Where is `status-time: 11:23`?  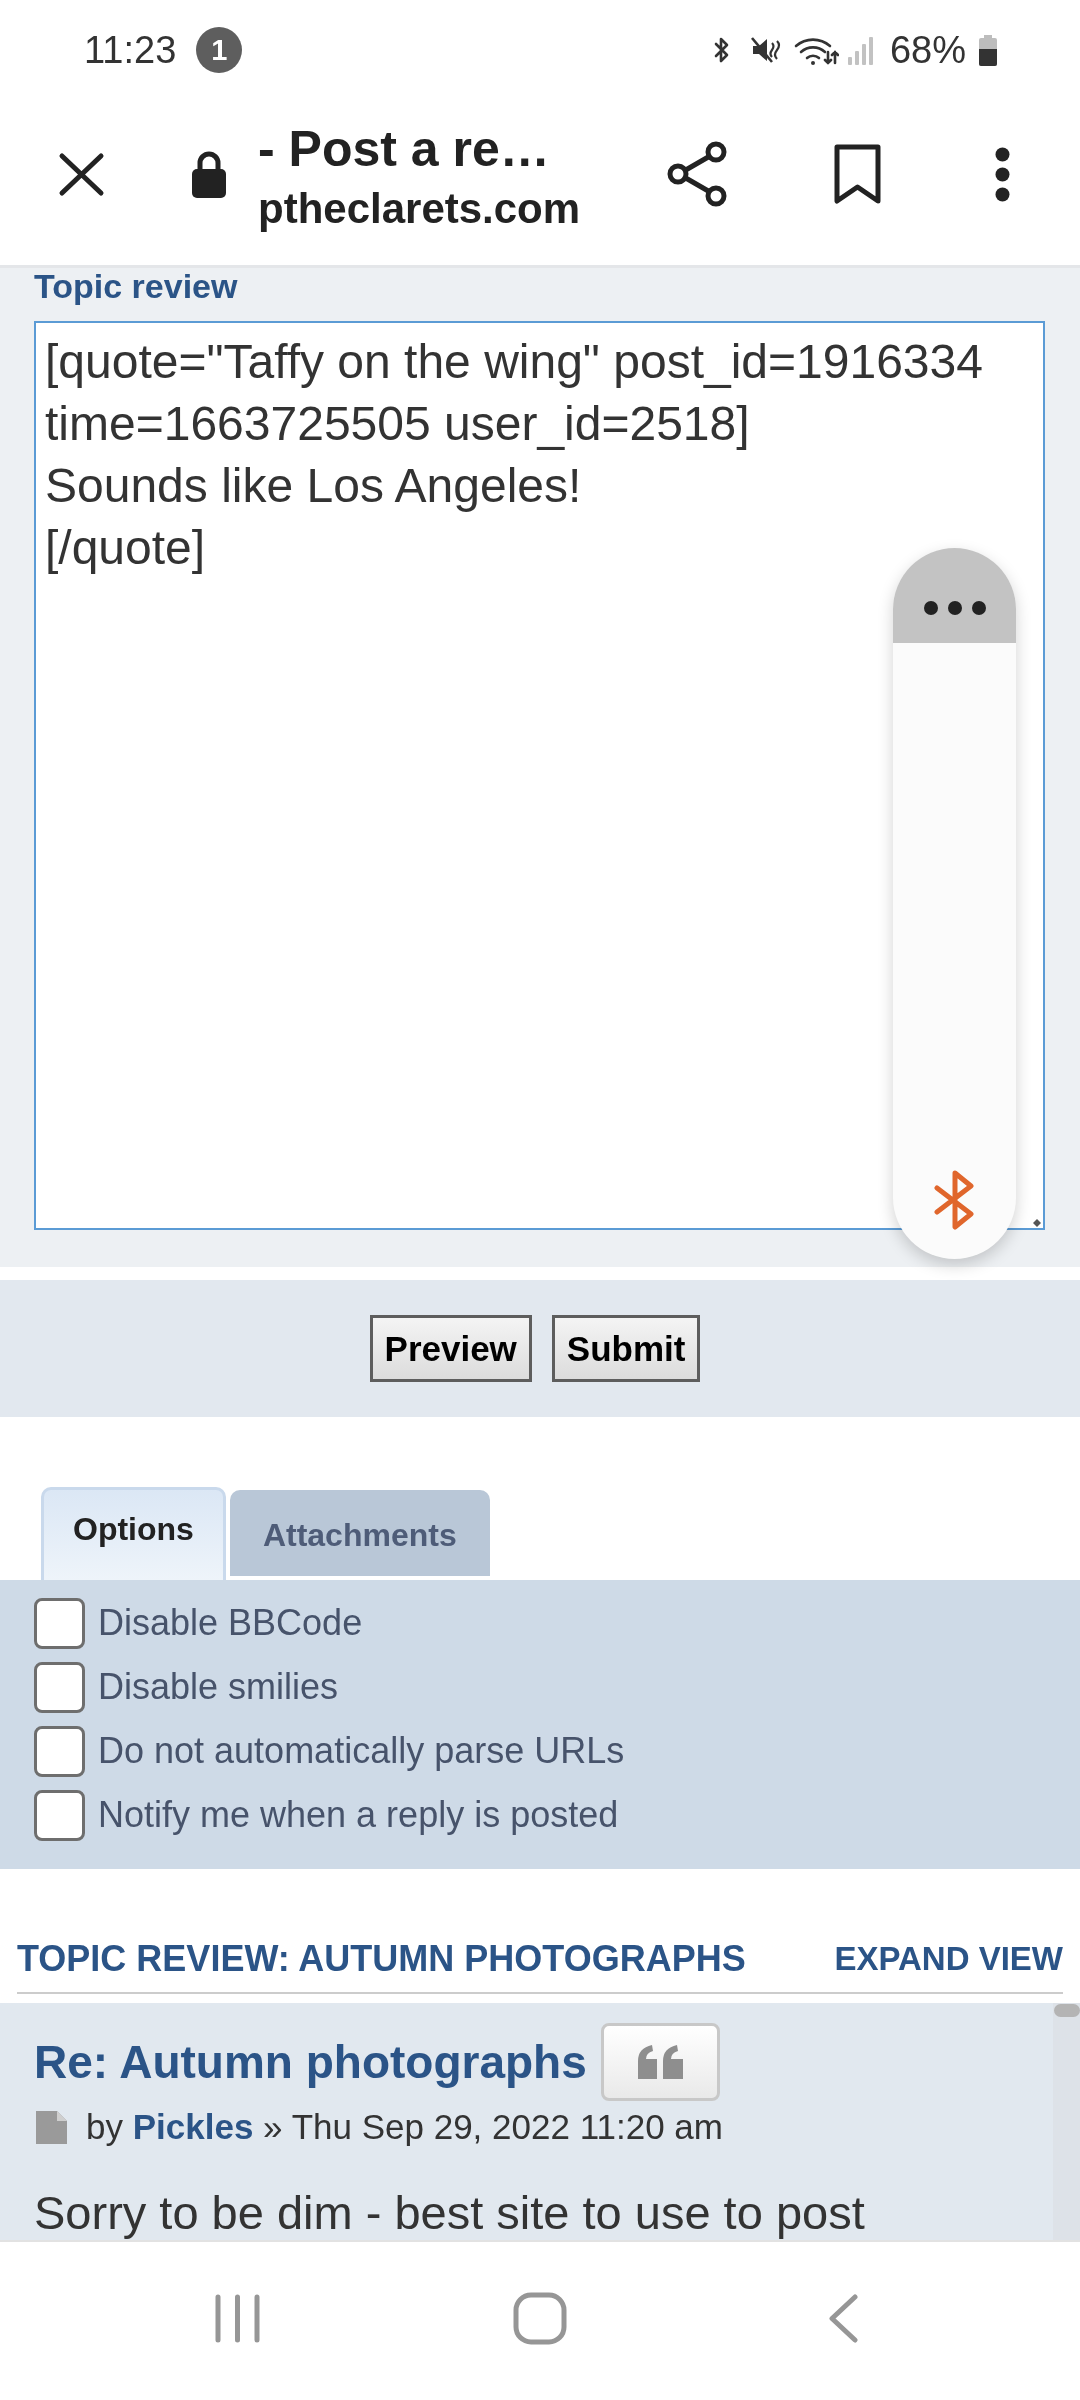 status-time: 11:23 is located at coordinates (130, 50).